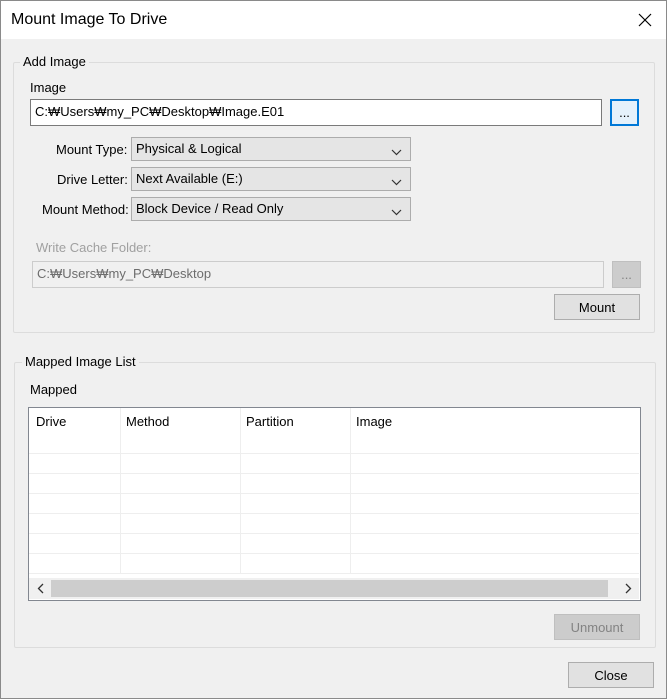 The height and width of the screenshot is (699, 667). What do you see at coordinates (611, 675) in the screenshot?
I see `close-button: Close` at bounding box center [611, 675].